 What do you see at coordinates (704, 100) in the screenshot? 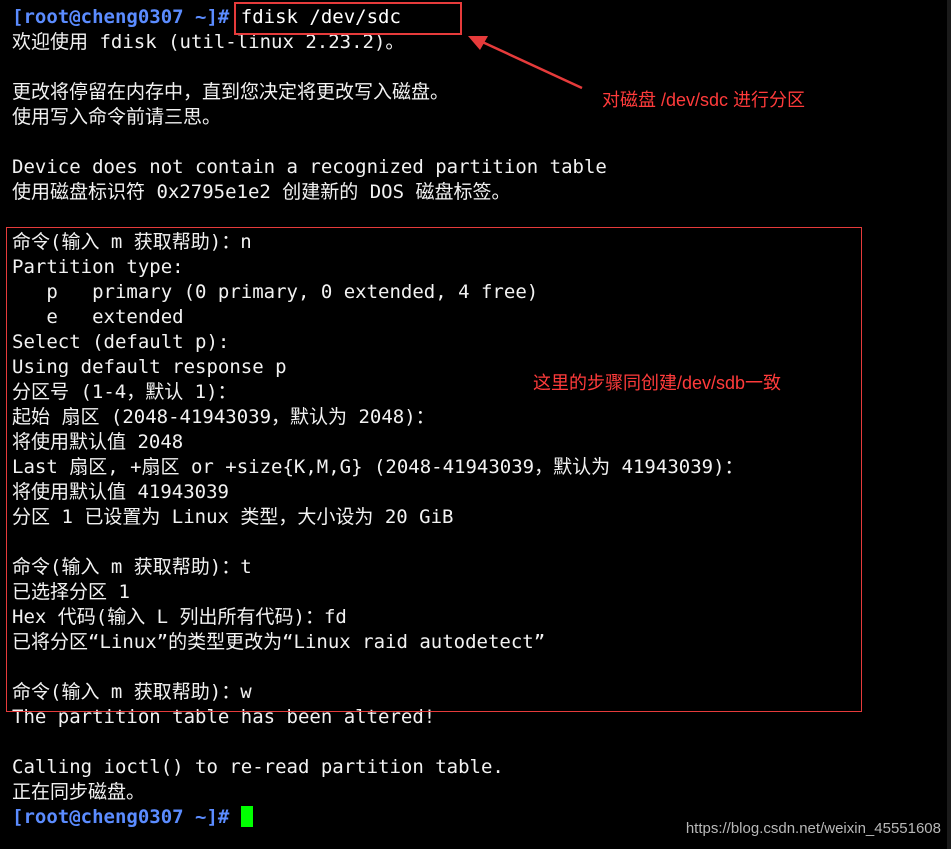
I see `command-annotation: 对磁盘 /dev/sdc 进行分区` at bounding box center [704, 100].